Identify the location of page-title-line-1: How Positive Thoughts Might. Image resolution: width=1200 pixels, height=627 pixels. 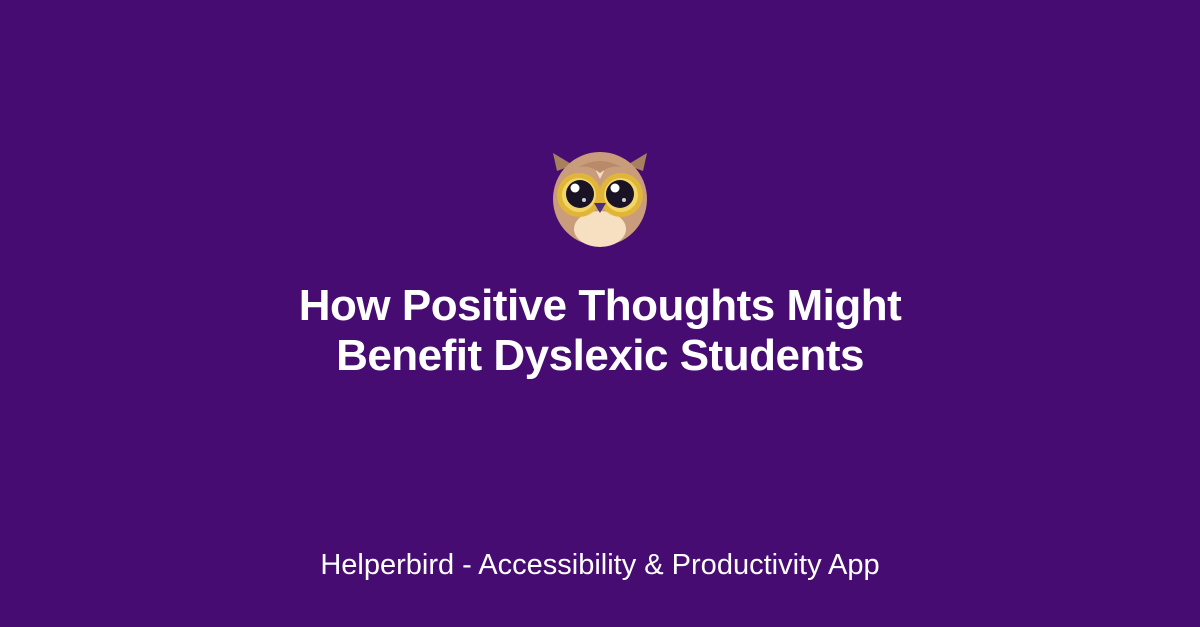
(600, 305).